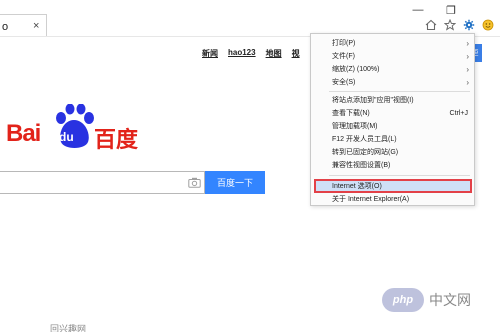  Describe the element at coordinates (194, 182) in the screenshot. I see `camera-icon` at that location.